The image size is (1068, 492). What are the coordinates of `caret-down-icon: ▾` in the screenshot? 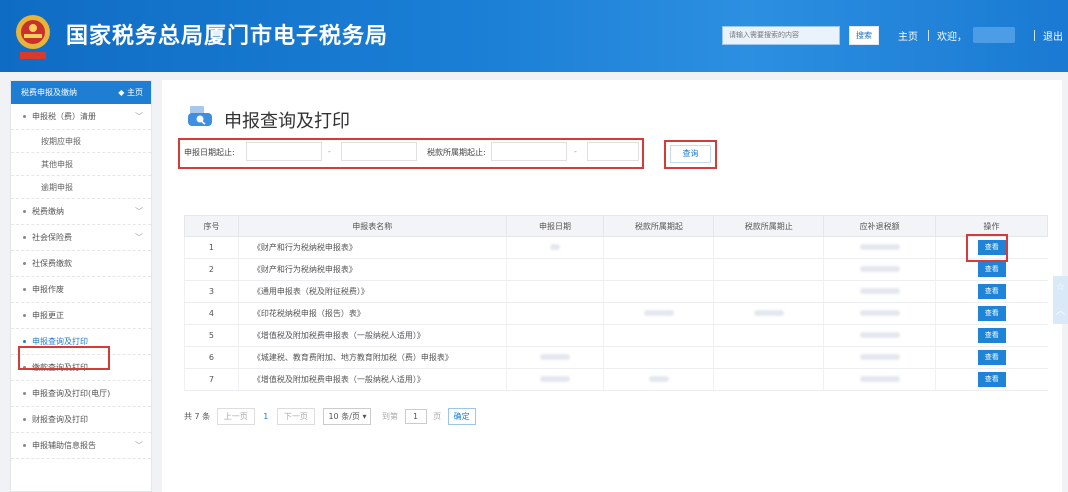 It's located at (364, 416).